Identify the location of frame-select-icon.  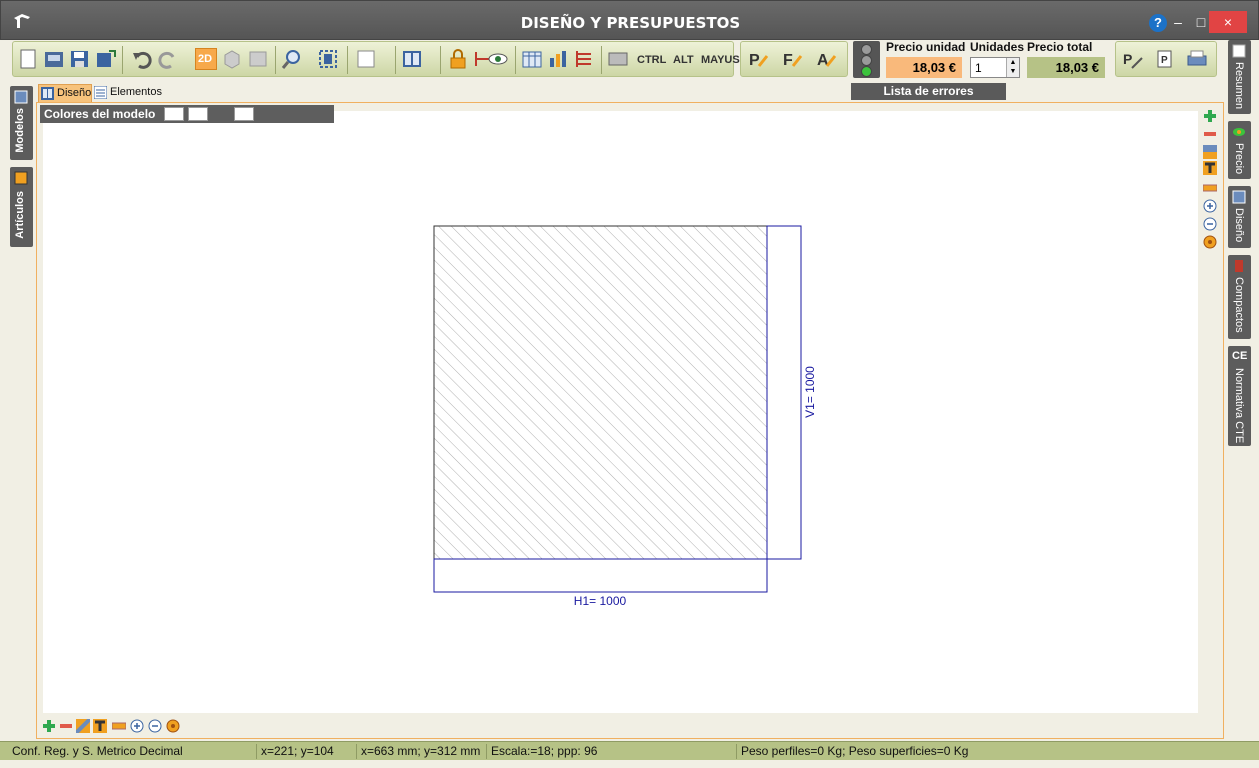
(366, 59).